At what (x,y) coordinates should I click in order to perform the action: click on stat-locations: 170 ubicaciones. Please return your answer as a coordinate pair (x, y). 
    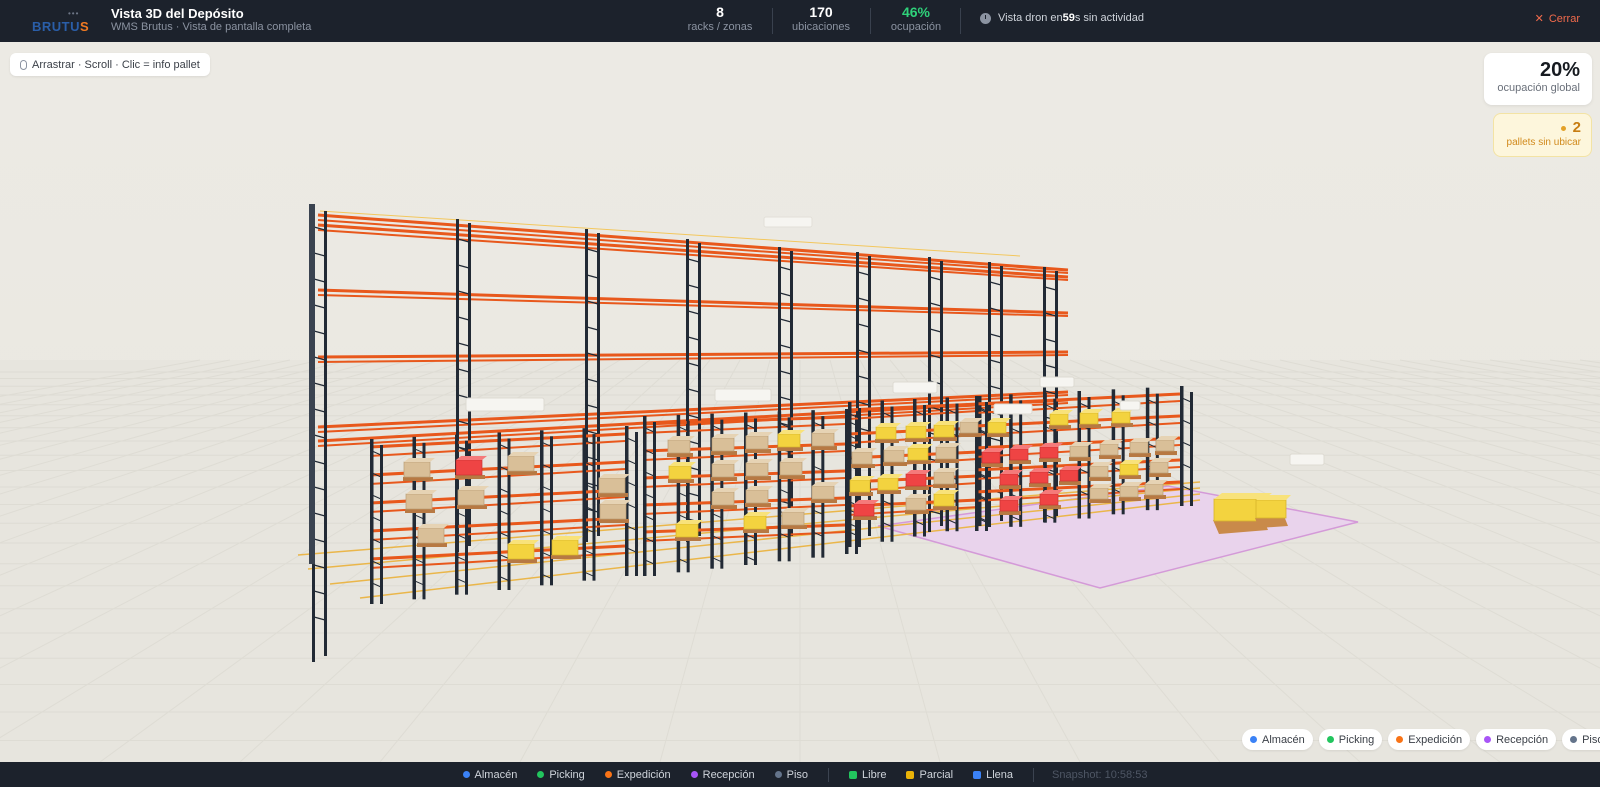
    Looking at the image, I should click on (821, 19).